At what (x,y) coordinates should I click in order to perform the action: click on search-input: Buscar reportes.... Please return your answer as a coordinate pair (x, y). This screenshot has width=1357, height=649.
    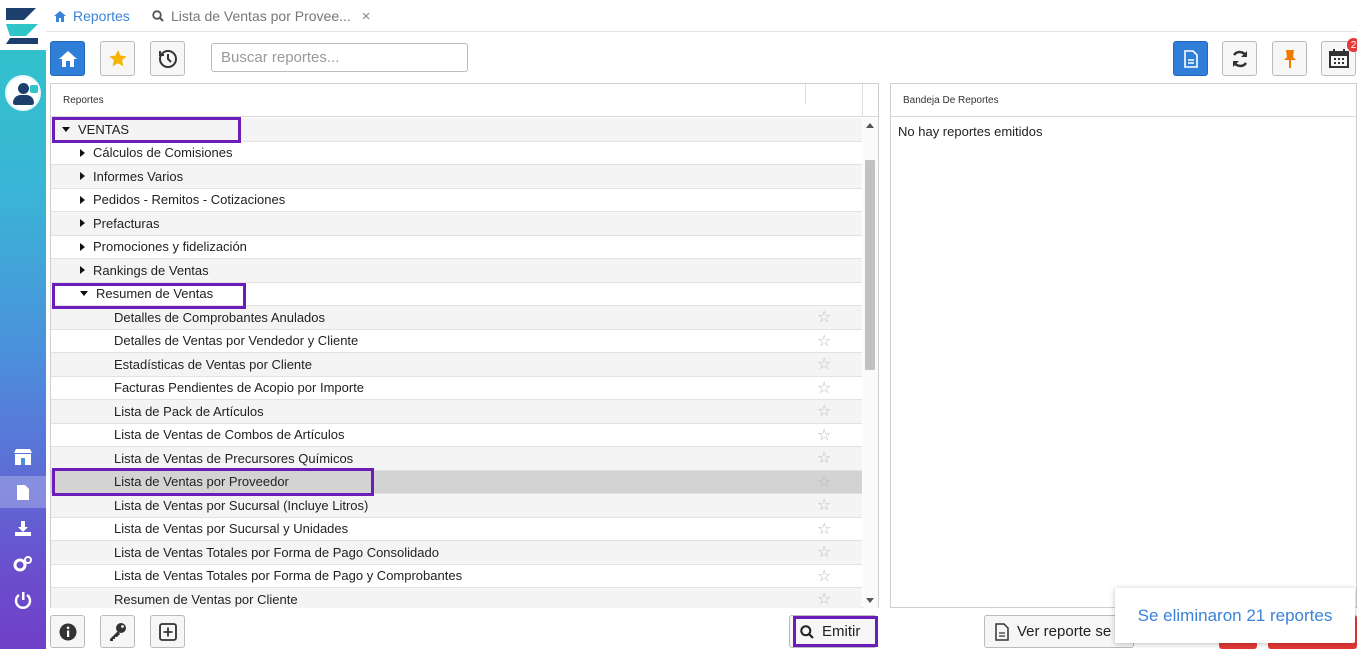
    Looking at the image, I should click on (339, 57).